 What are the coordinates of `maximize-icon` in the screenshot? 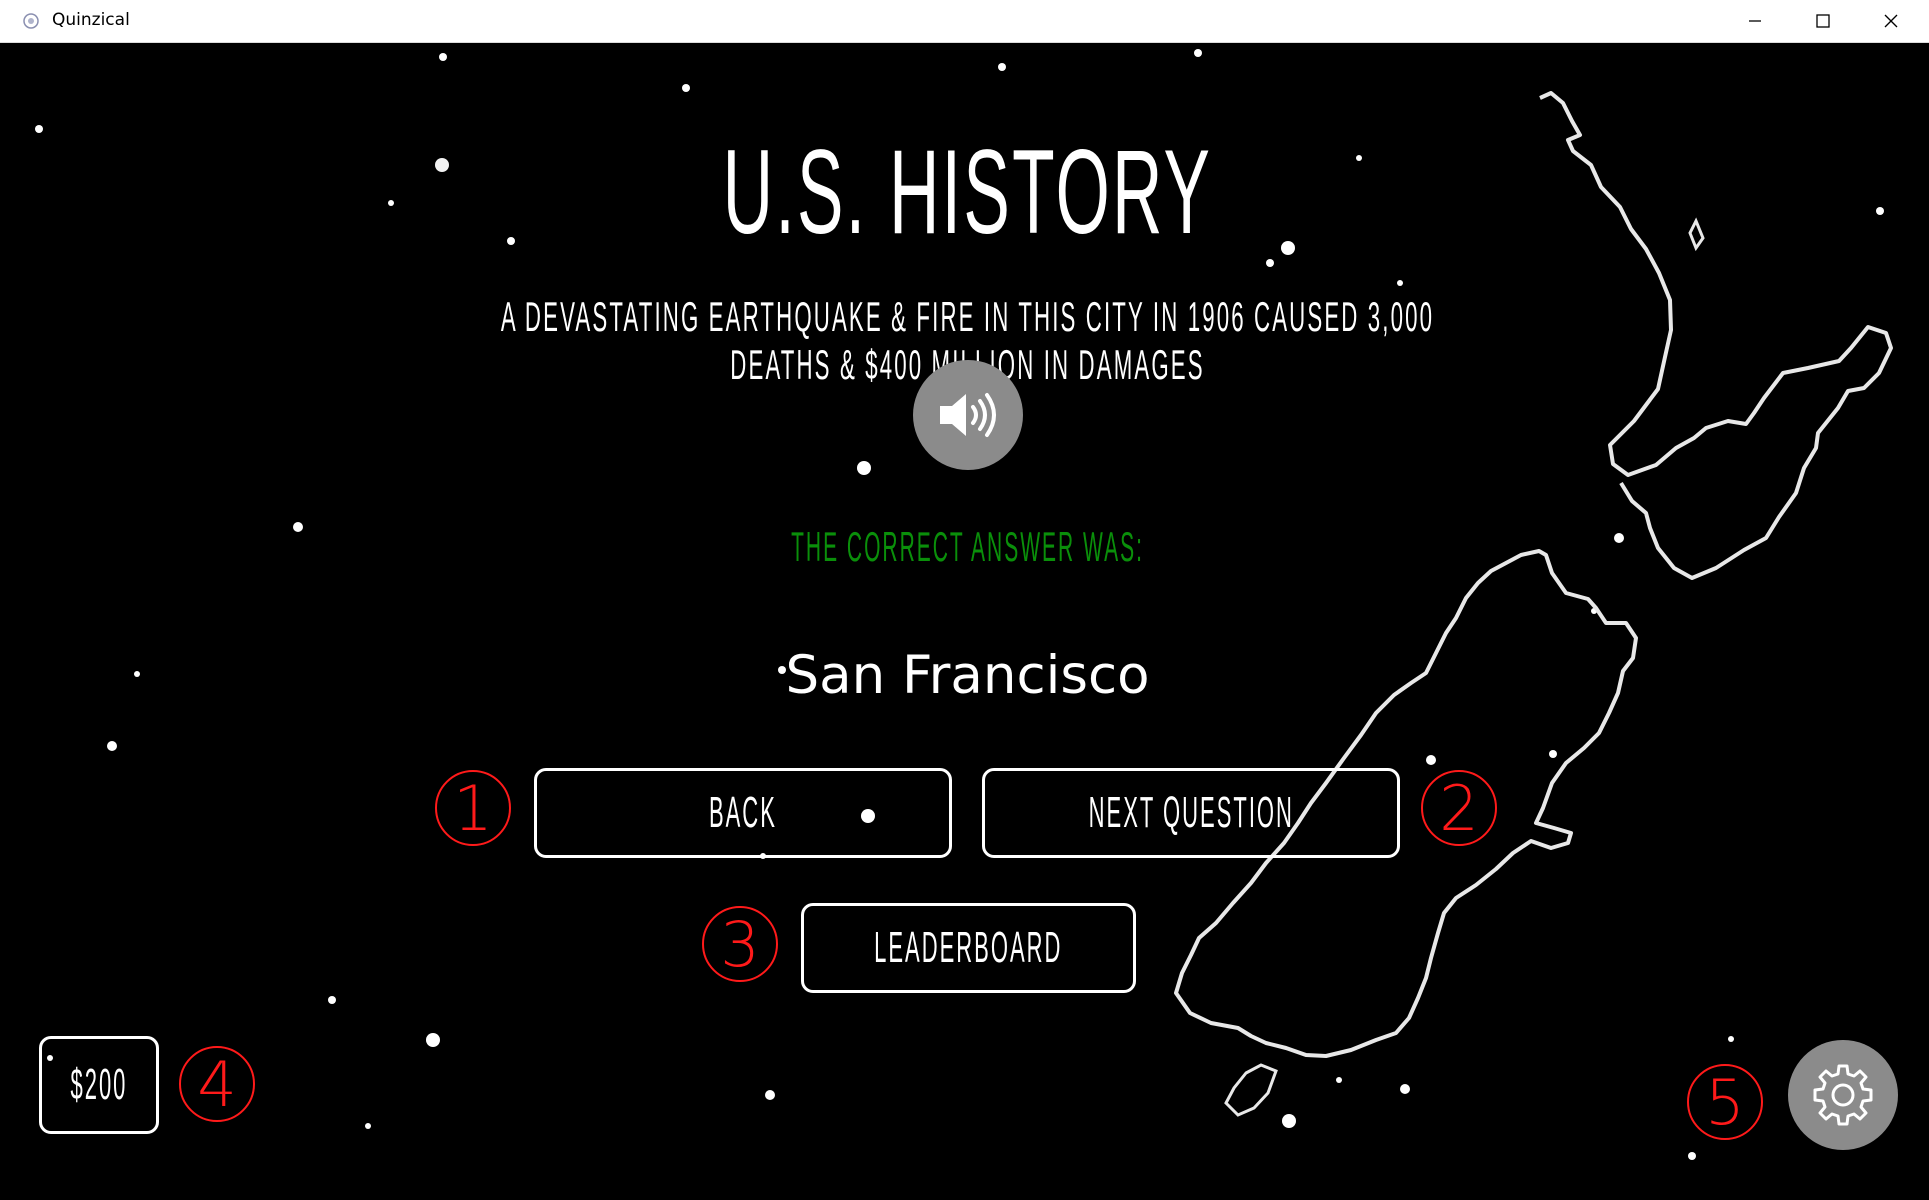 It's located at (1823, 21).